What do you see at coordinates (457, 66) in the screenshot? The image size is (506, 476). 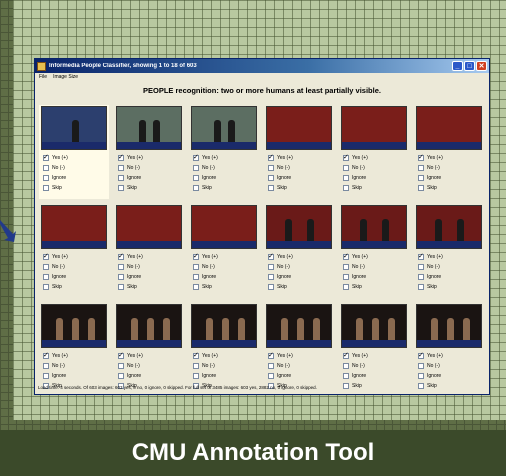 I see `minimize-button: _` at bounding box center [457, 66].